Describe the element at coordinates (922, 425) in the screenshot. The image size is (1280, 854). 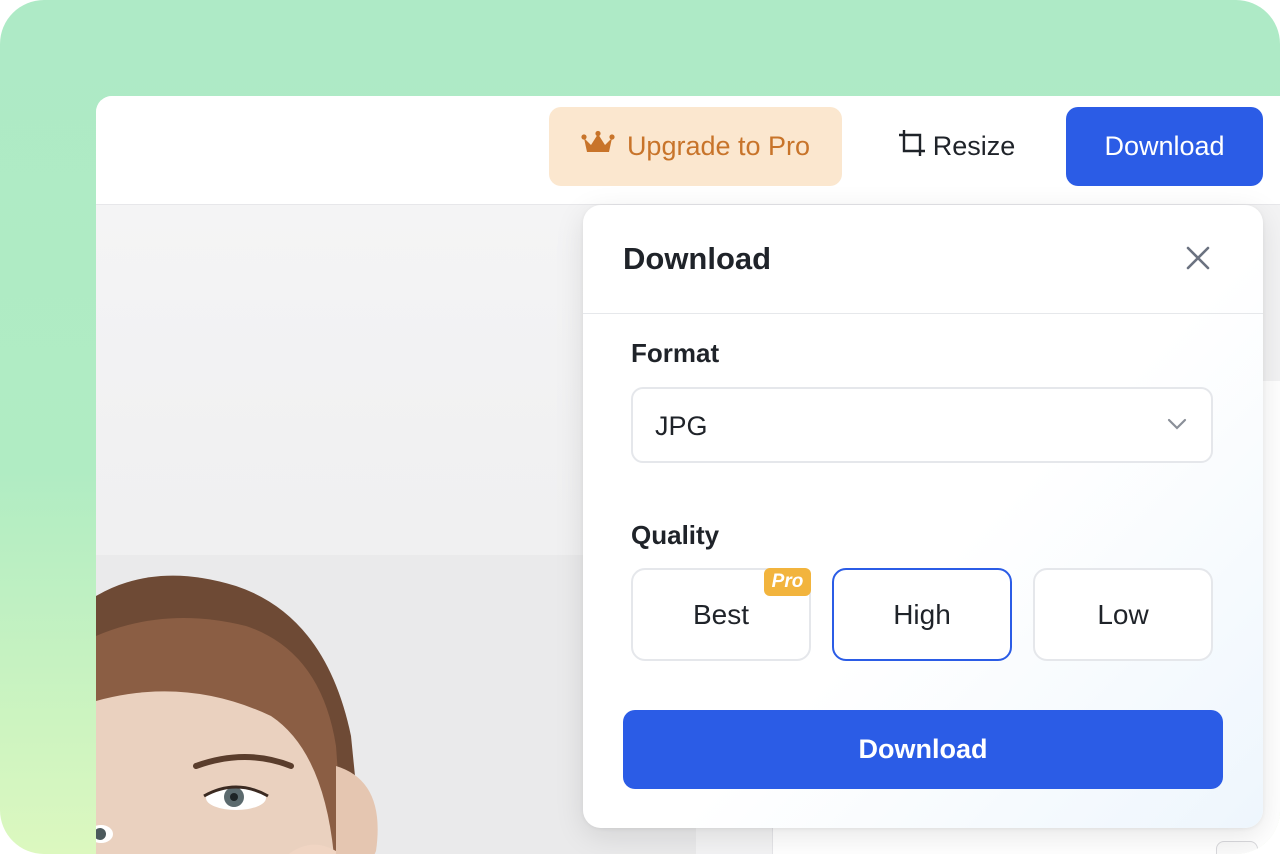
I see `format-select: JPG` at that location.